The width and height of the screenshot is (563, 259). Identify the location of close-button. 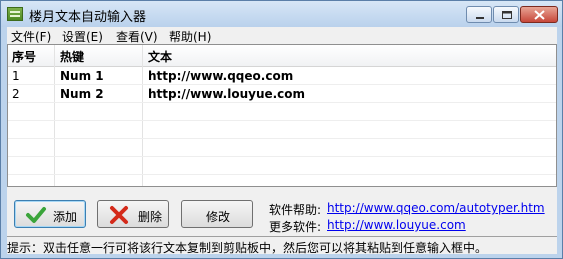
(539, 14).